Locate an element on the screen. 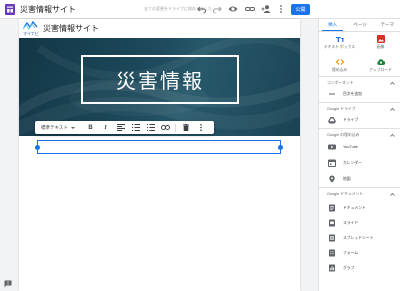  youtube-label: YouTube is located at coordinates (350, 147).